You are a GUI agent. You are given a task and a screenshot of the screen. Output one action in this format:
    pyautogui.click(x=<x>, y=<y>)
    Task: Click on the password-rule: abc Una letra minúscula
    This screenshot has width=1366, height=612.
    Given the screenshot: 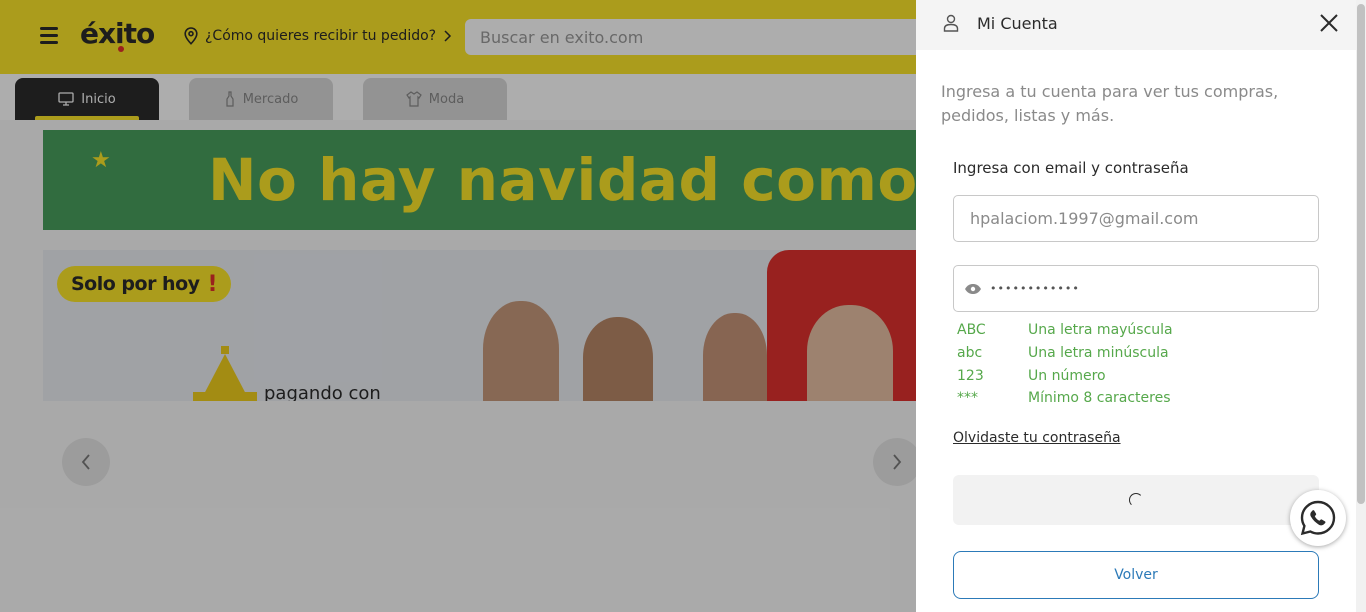 What is the action you would take?
    pyautogui.click(x=1127, y=353)
    